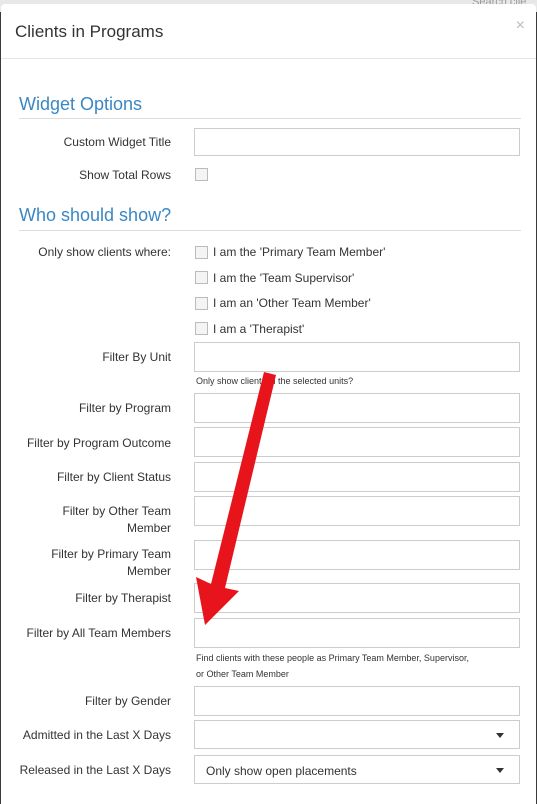 Image resolution: width=537 pixels, height=804 pixels. What do you see at coordinates (99, 633) in the screenshot?
I see `filter-by-all-team-members-label: Filter by All Team Members` at bounding box center [99, 633].